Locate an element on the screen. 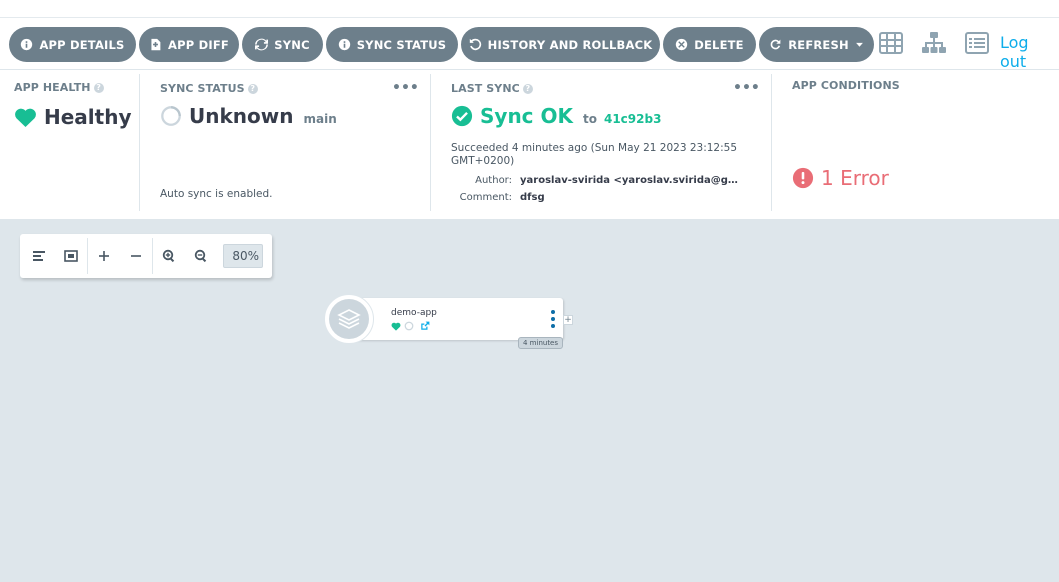 The image size is (1059, 582). refresh-icon is located at coordinates (775, 44).